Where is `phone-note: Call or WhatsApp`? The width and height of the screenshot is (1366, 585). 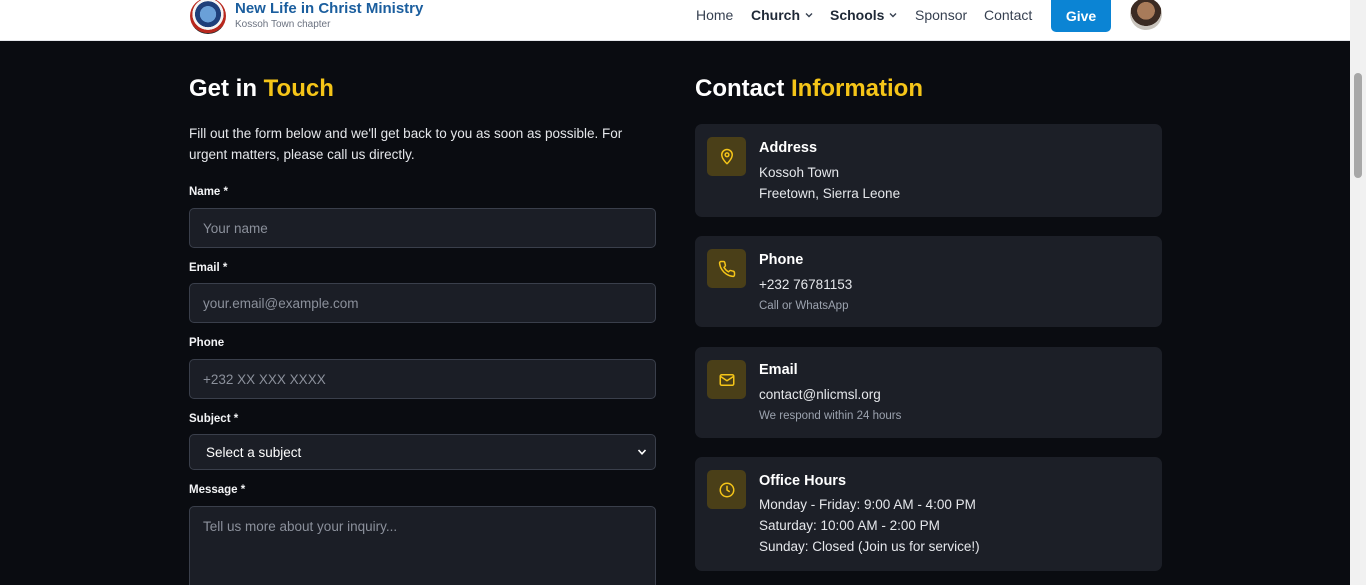
phone-note: Call or WhatsApp is located at coordinates (804, 306).